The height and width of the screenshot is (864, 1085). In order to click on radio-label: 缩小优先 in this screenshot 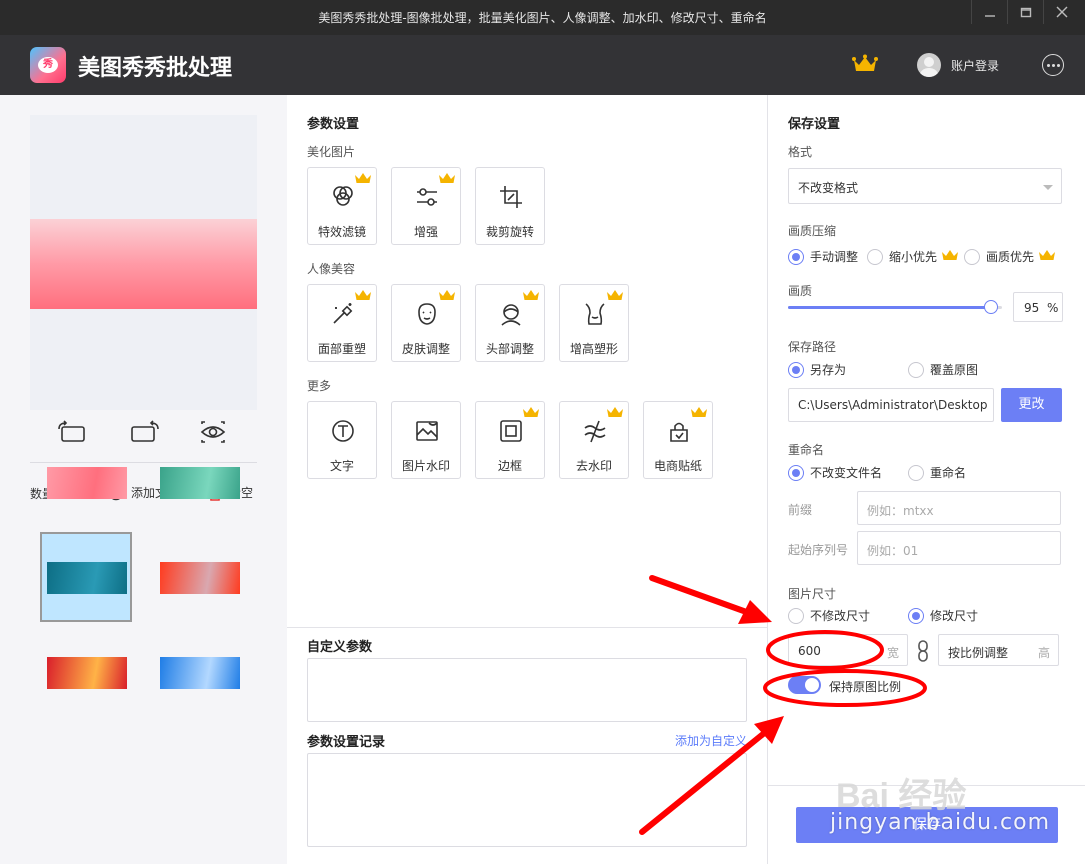, I will do `click(913, 257)`.